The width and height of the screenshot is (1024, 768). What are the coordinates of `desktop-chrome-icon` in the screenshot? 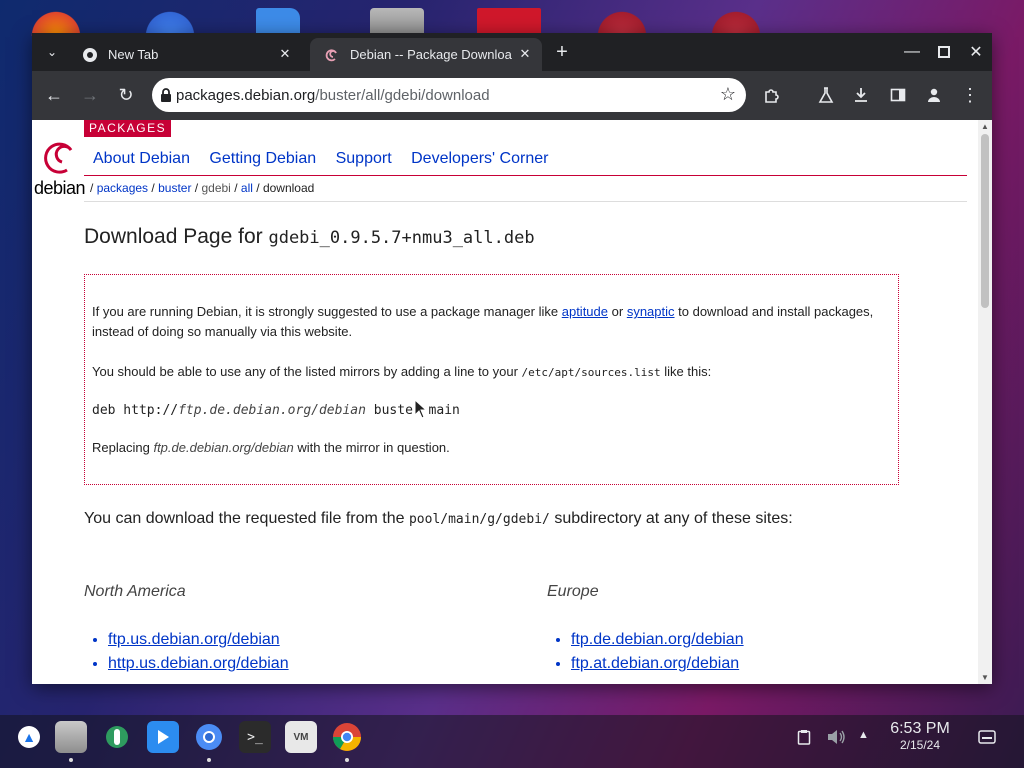 It's located at (170, 22).